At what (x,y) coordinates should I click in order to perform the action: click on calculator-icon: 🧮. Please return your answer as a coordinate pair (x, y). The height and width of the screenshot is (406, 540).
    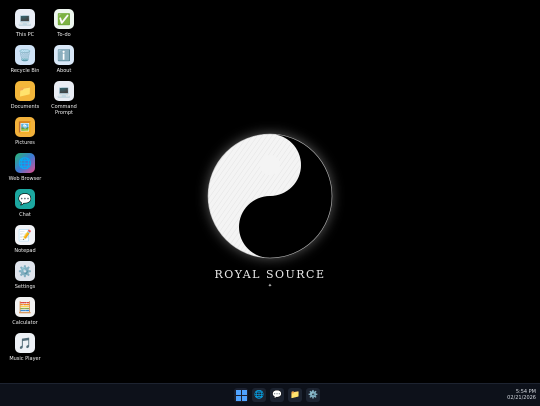
    Looking at the image, I should click on (25, 307).